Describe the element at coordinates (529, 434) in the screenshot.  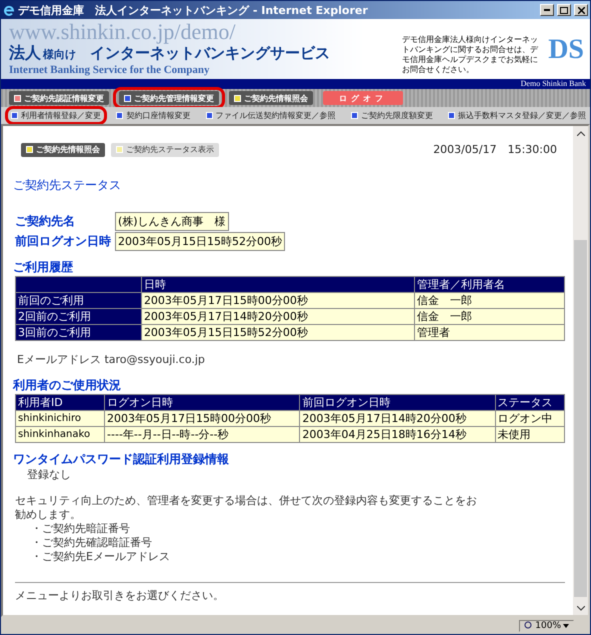
I see `table-cell: 未使用` at that location.